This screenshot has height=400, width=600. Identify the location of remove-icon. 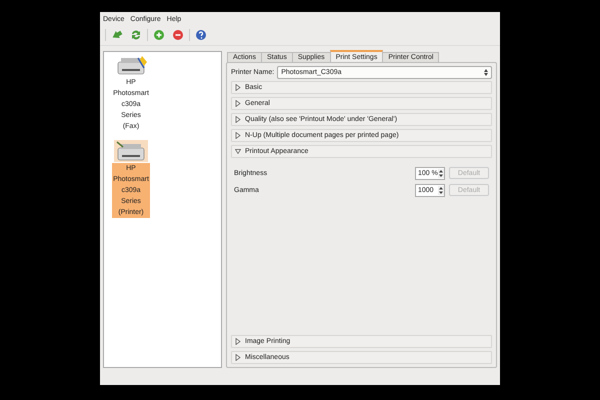
(178, 35).